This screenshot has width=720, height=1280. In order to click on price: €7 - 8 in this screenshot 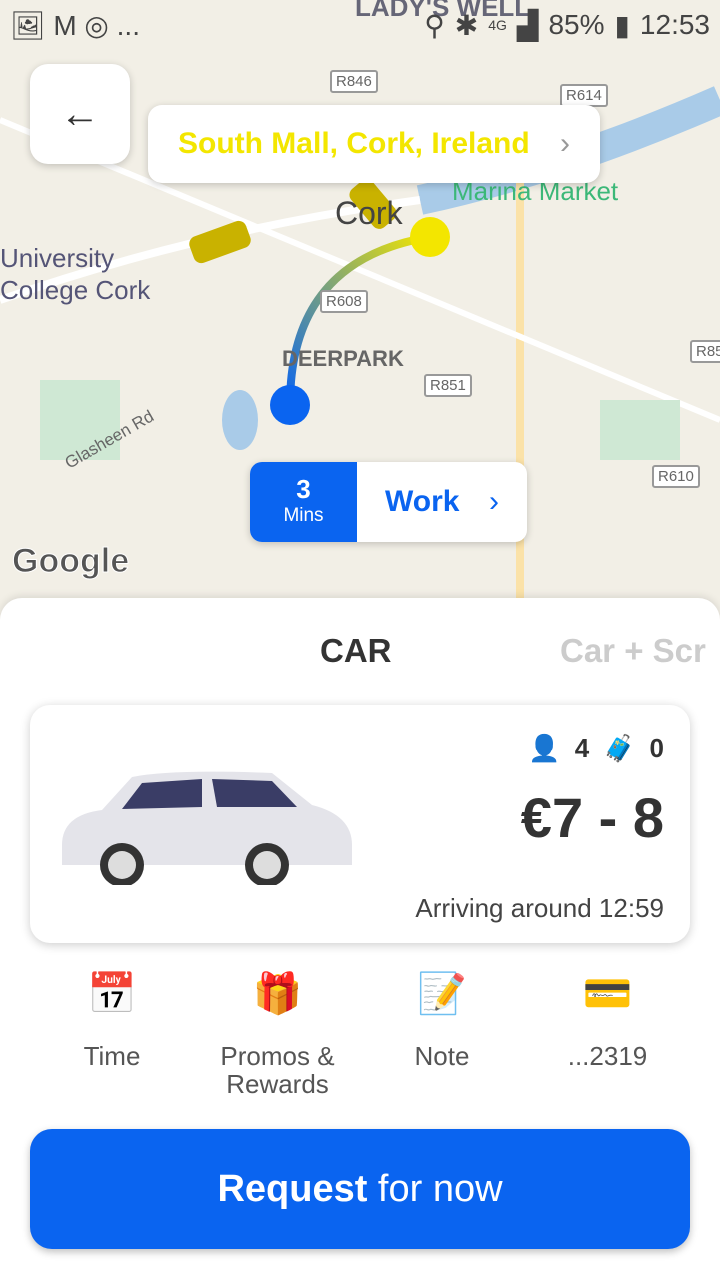, I will do `click(592, 817)`.